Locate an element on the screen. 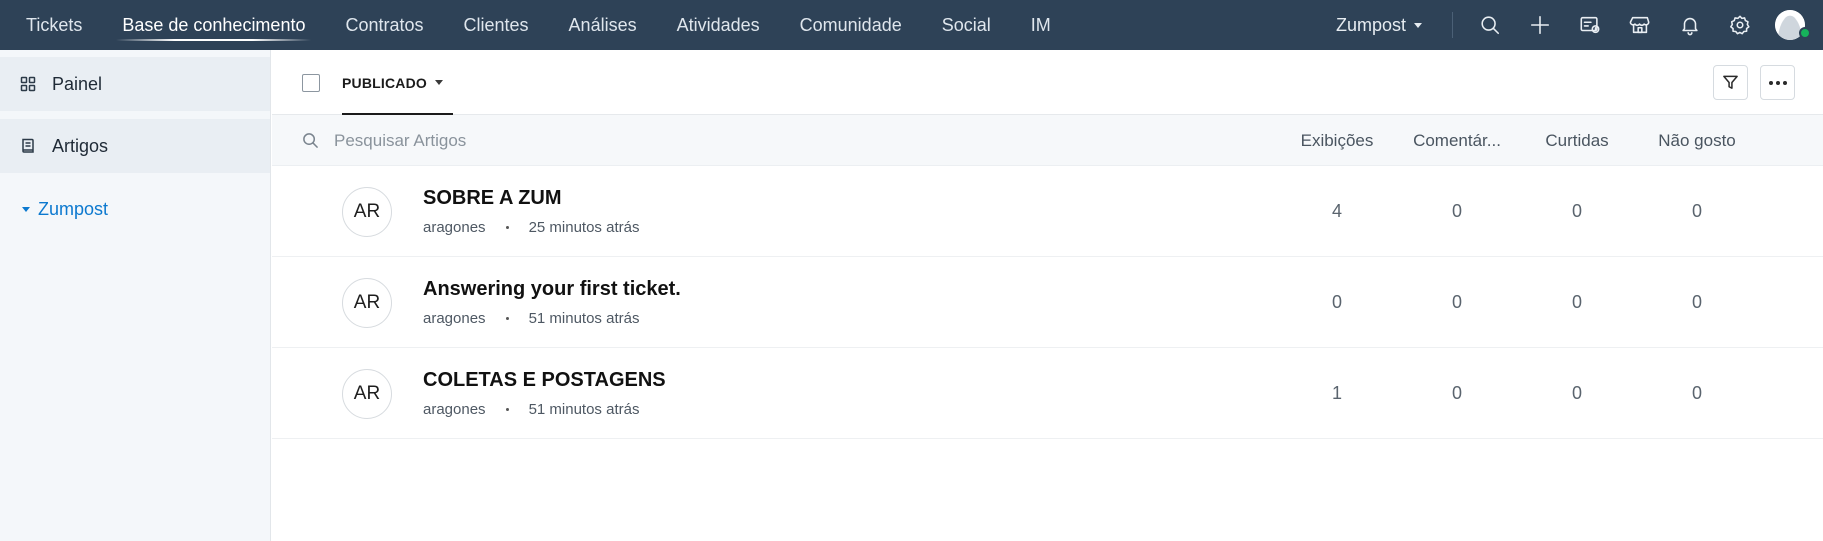  more-options-button is located at coordinates (1777, 82).